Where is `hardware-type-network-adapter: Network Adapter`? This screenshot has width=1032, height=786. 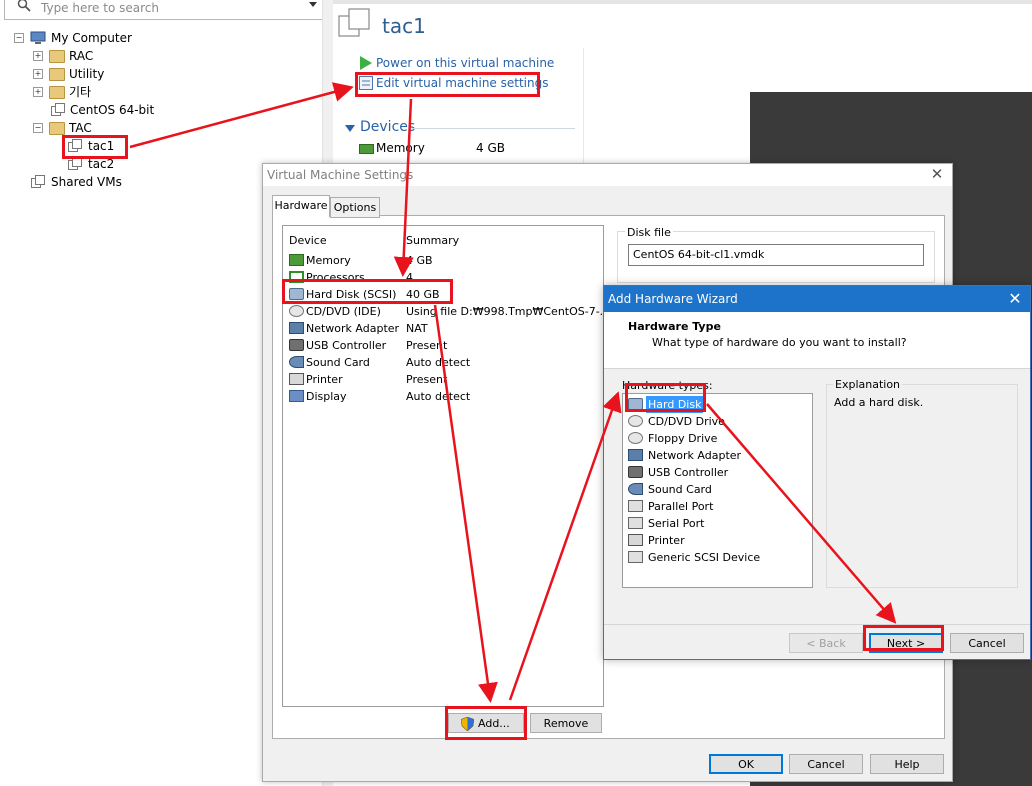
hardware-type-network-adapter: Network Adapter is located at coordinates (717, 455).